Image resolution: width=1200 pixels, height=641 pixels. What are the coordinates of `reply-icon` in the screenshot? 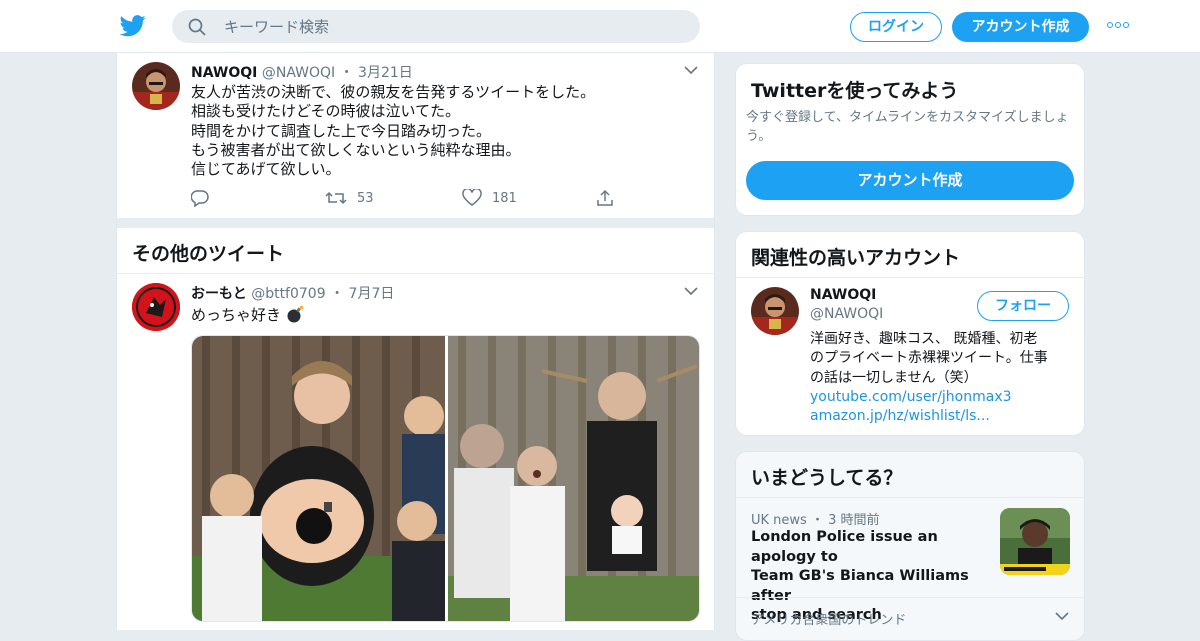 It's located at (200, 198).